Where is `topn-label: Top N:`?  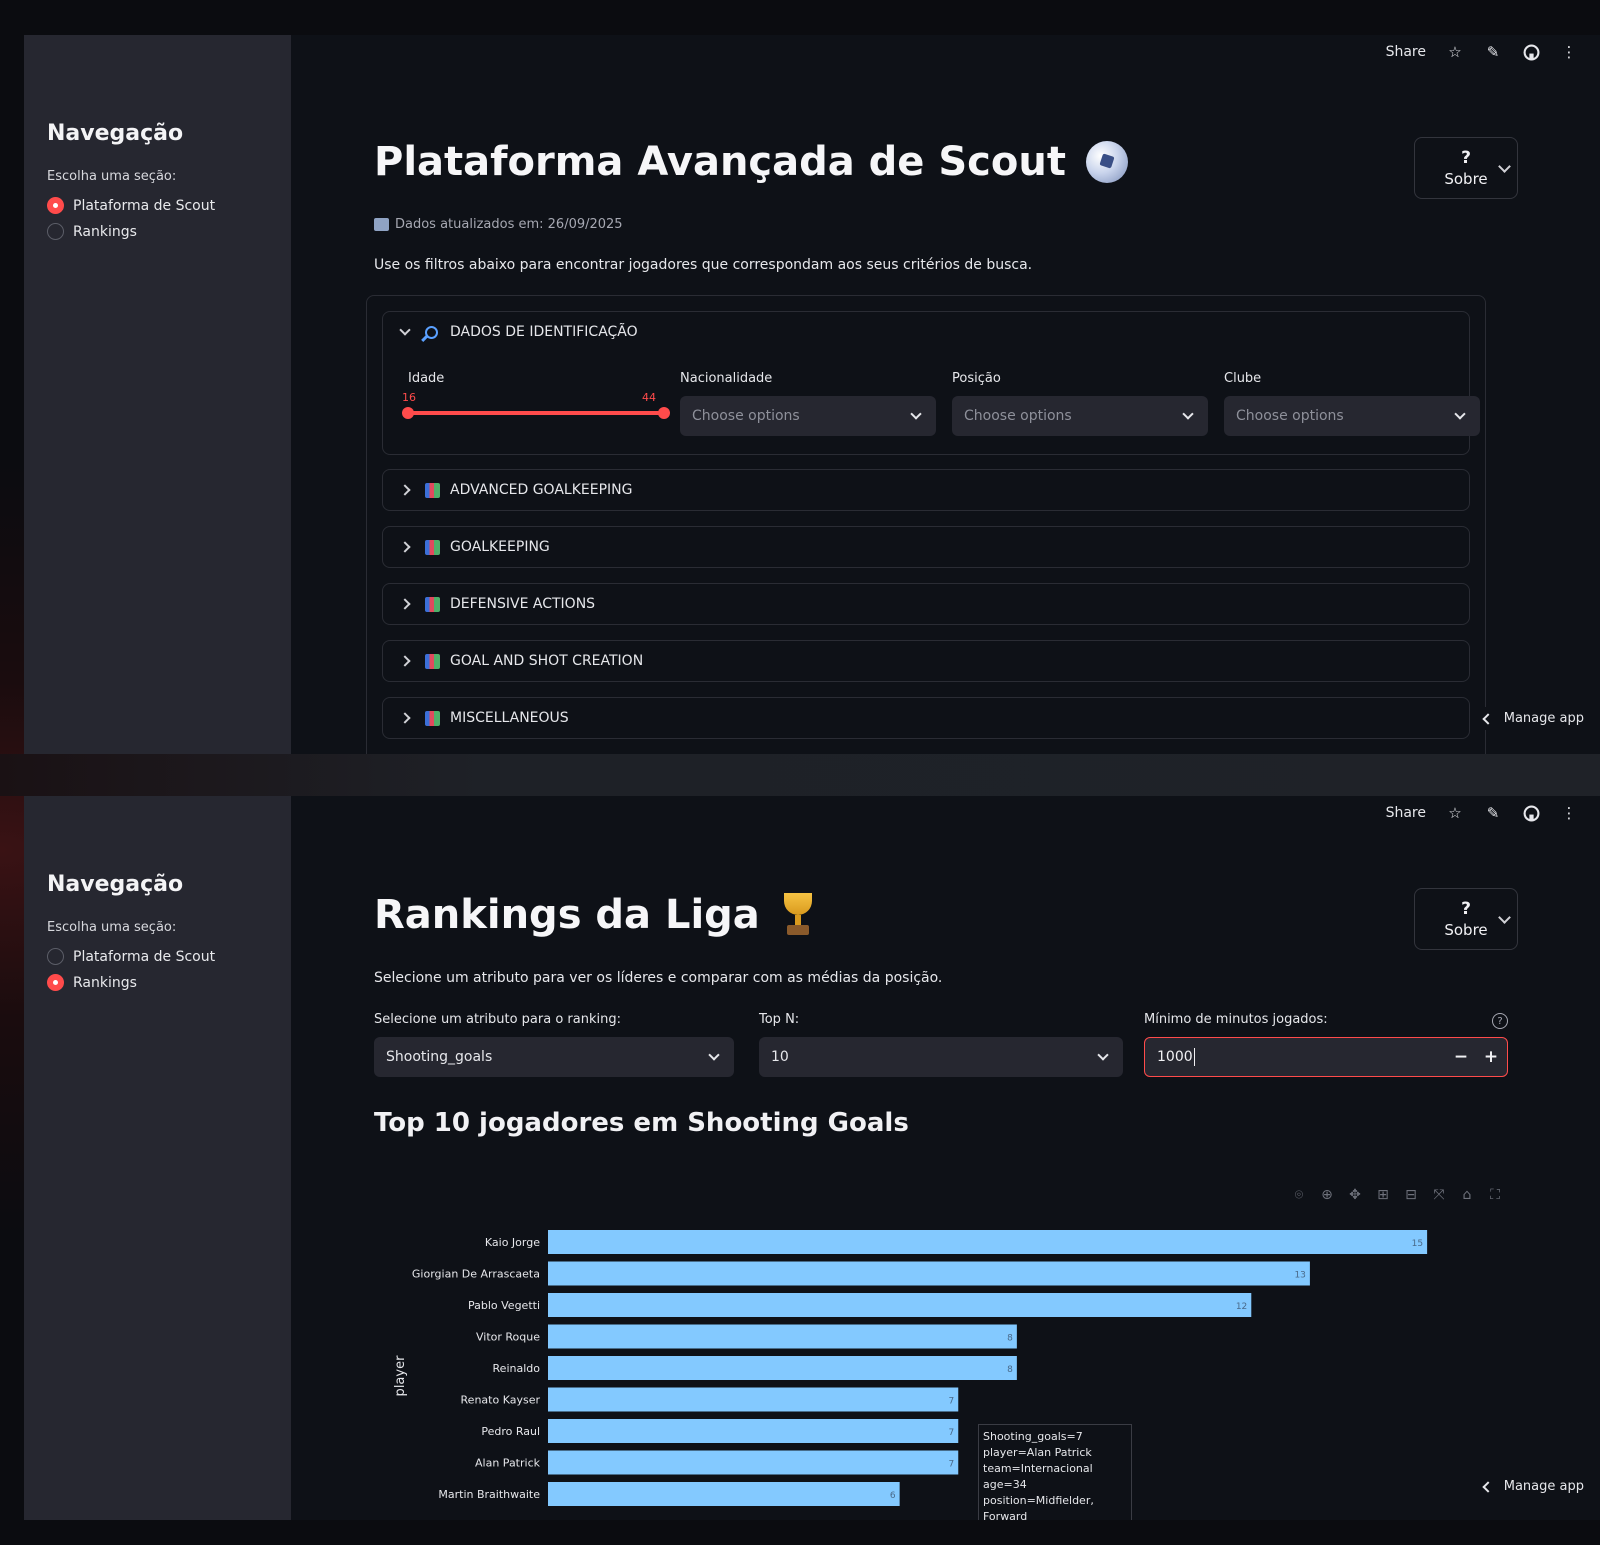
topn-label: Top N: is located at coordinates (779, 1019).